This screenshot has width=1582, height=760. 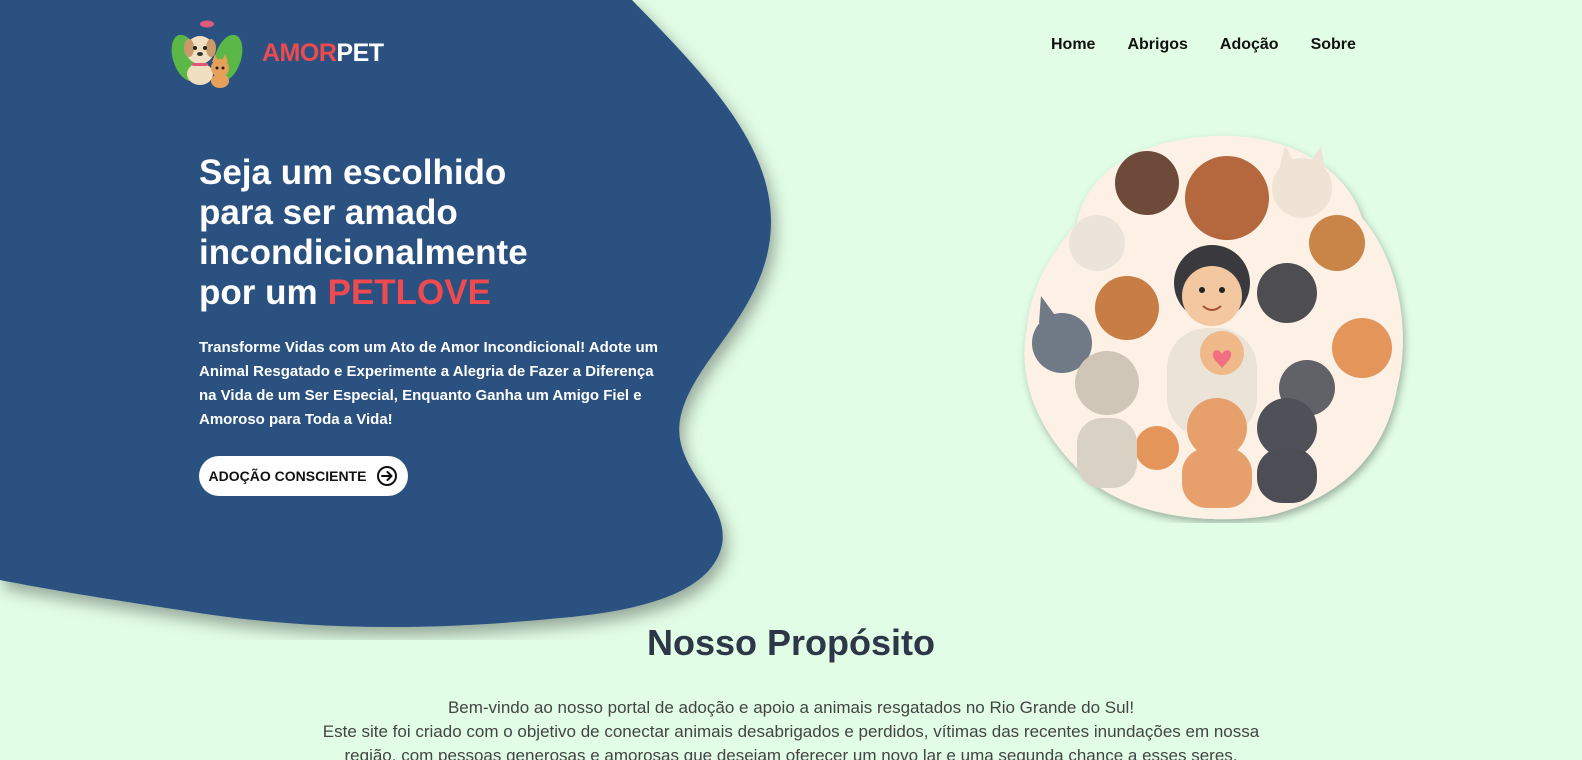 What do you see at coordinates (207, 54) in the screenshot?
I see `dog-and-cat-logo-icon` at bounding box center [207, 54].